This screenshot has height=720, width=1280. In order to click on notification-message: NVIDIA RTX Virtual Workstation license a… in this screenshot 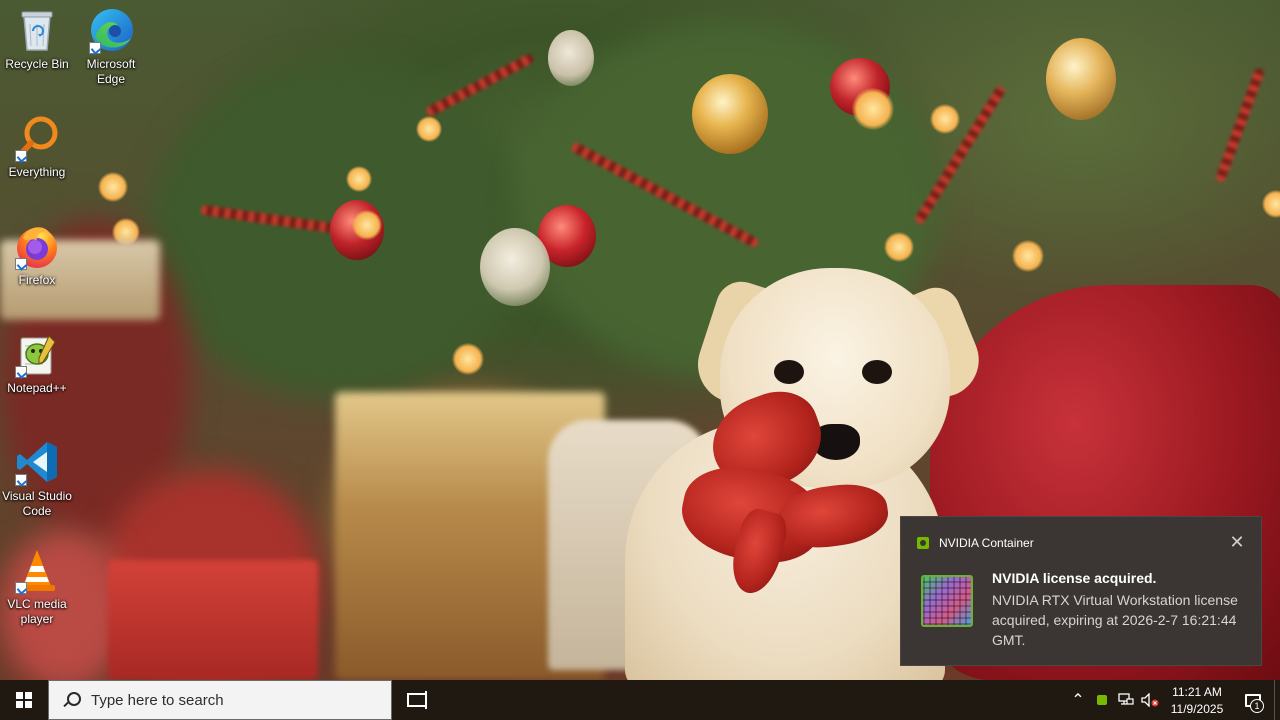, I will do `click(1115, 620)`.